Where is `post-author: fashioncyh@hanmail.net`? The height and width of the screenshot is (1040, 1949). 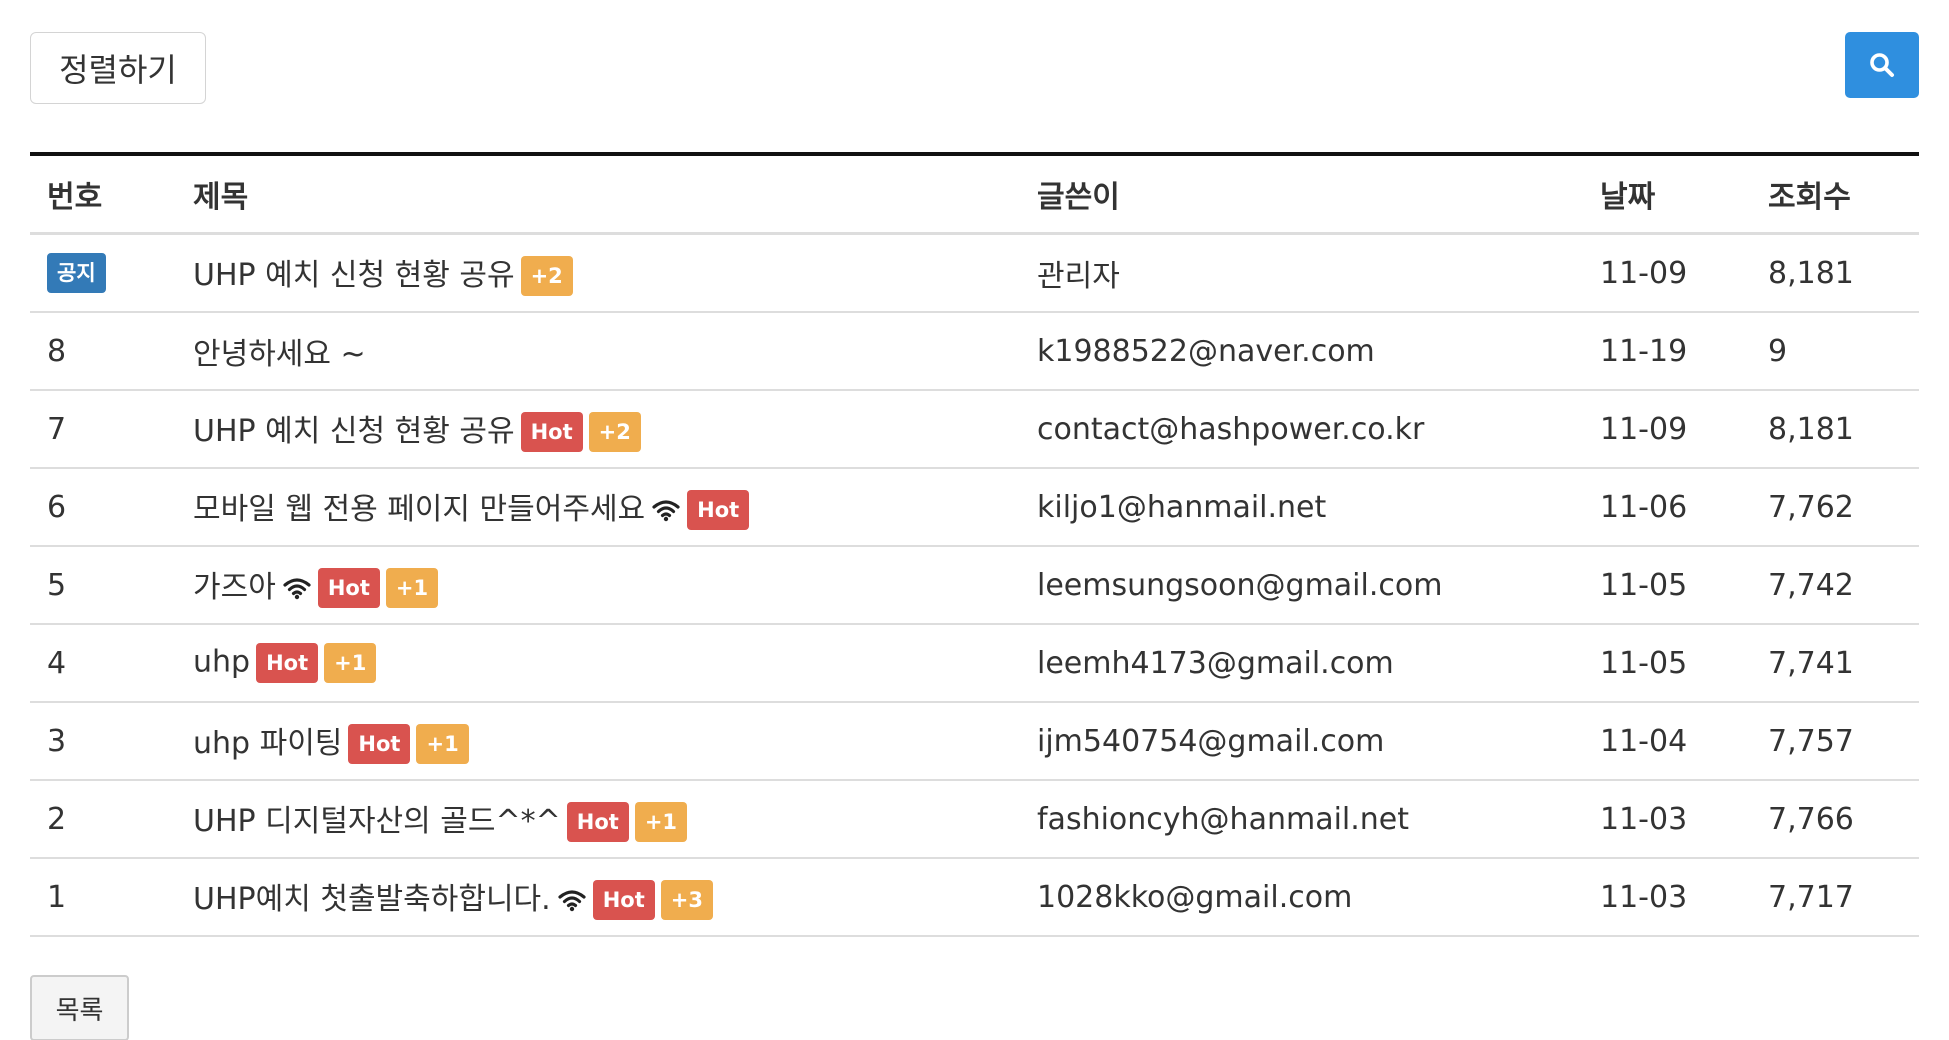 post-author: fashioncyh@hanmail.net is located at coordinates (1301, 819).